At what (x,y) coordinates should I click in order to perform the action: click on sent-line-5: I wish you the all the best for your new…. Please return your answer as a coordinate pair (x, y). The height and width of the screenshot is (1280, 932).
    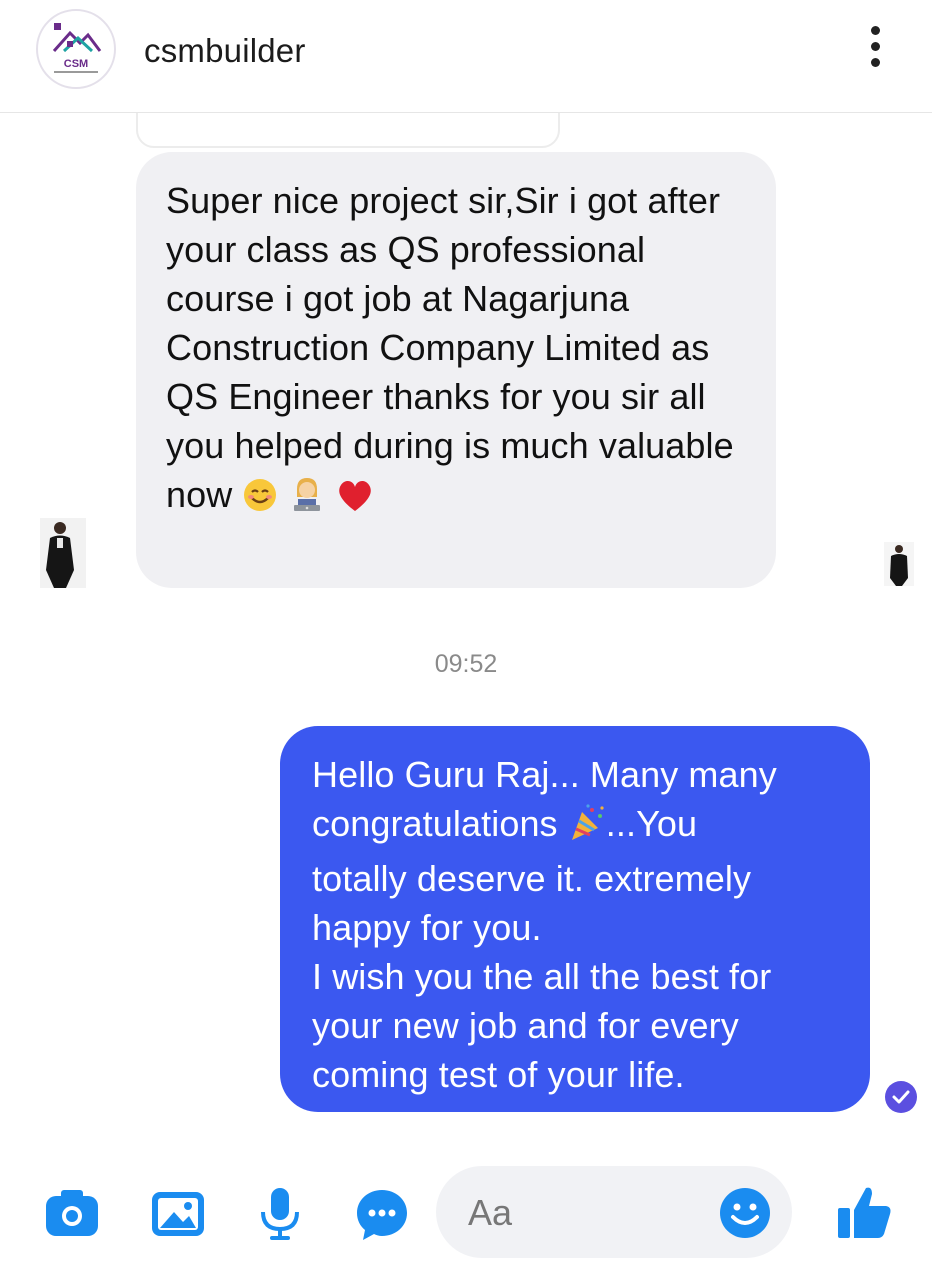
    Looking at the image, I should click on (542, 1025).